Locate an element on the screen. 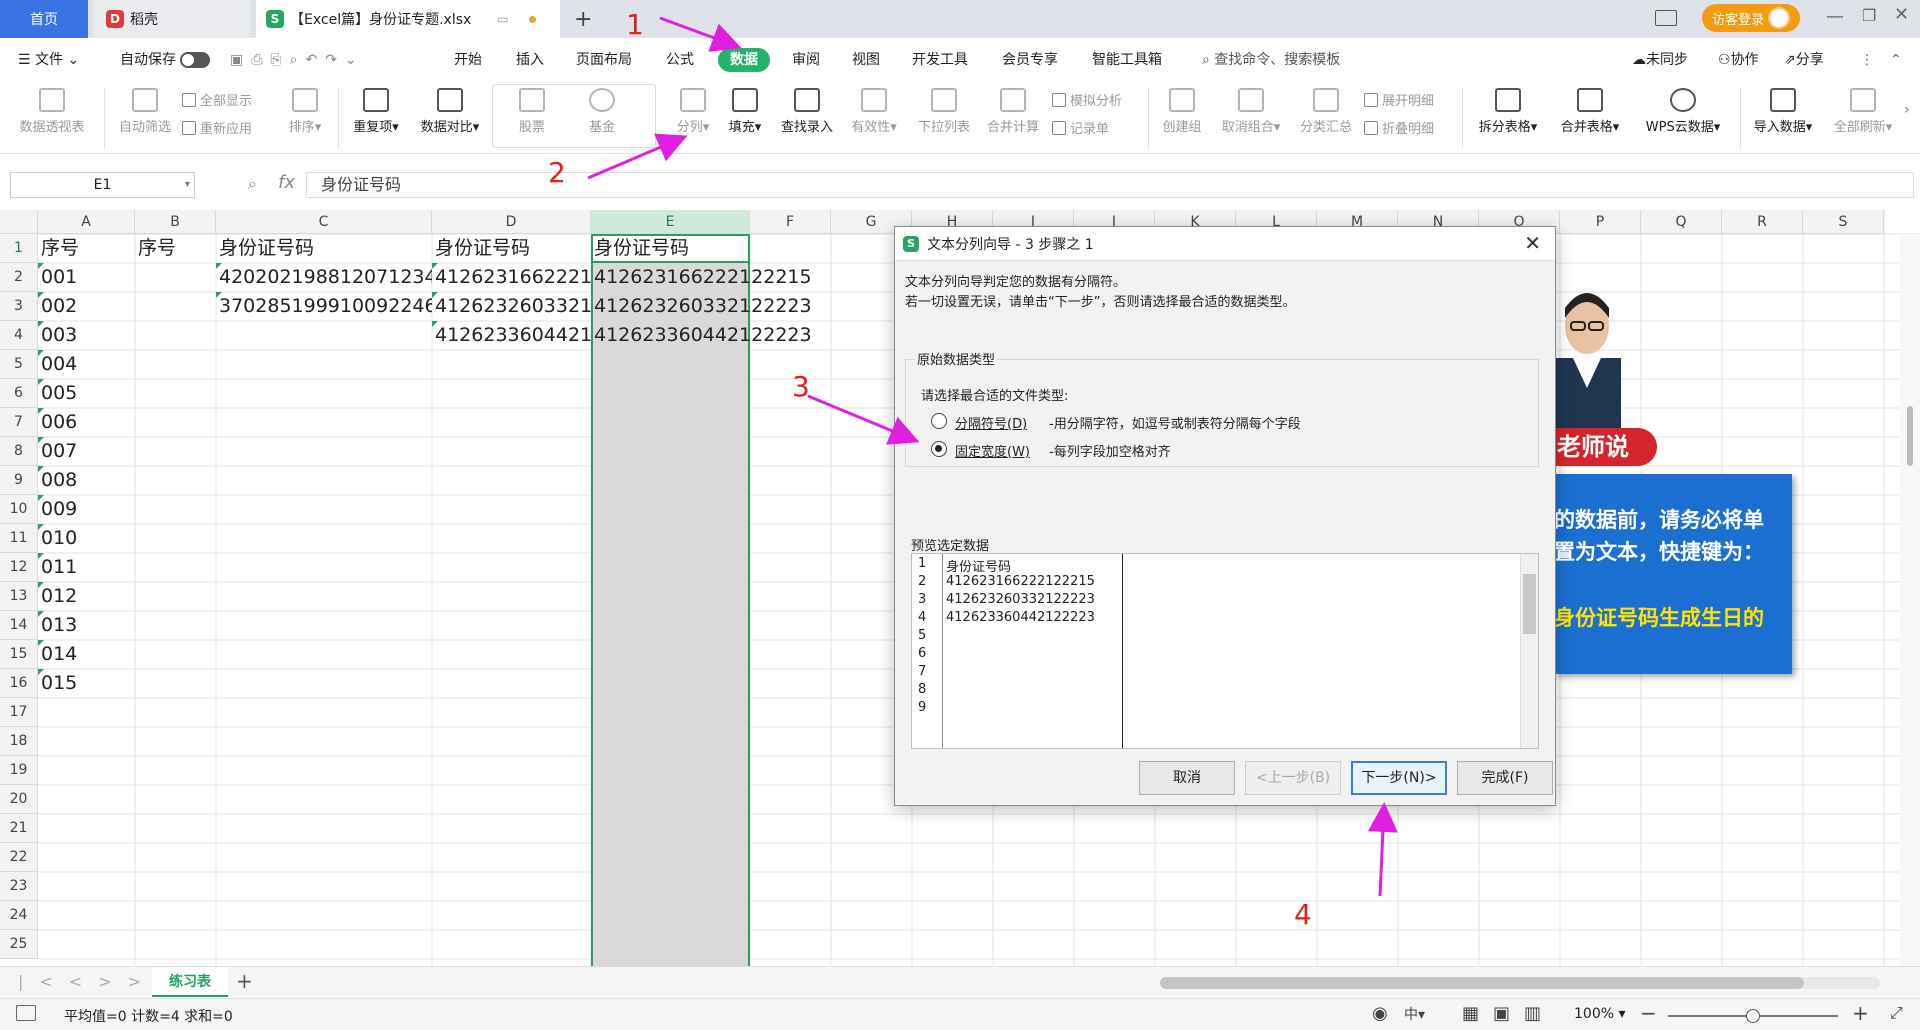 Image resolution: width=1920 pixels, height=1030 pixels. new-tab-button: + is located at coordinates (583, 19).